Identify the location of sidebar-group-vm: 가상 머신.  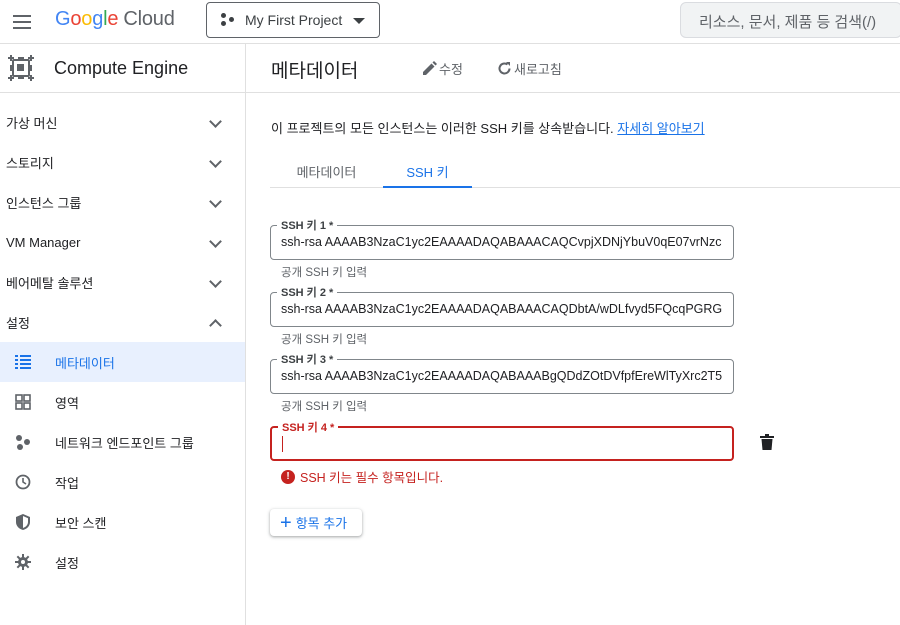
(122, 122).